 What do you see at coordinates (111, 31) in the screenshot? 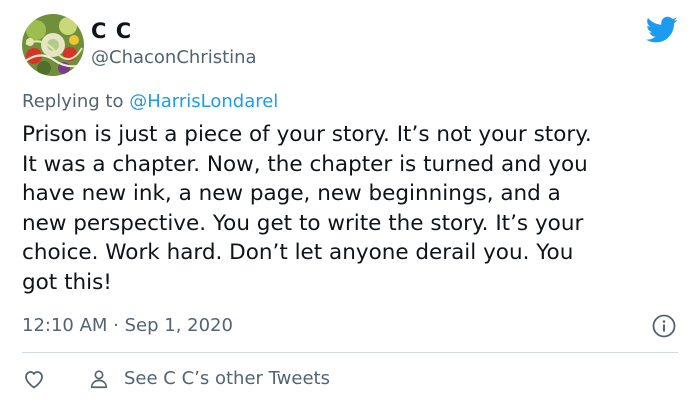
I see `display-name: C C` at bounding box center [111, 31].